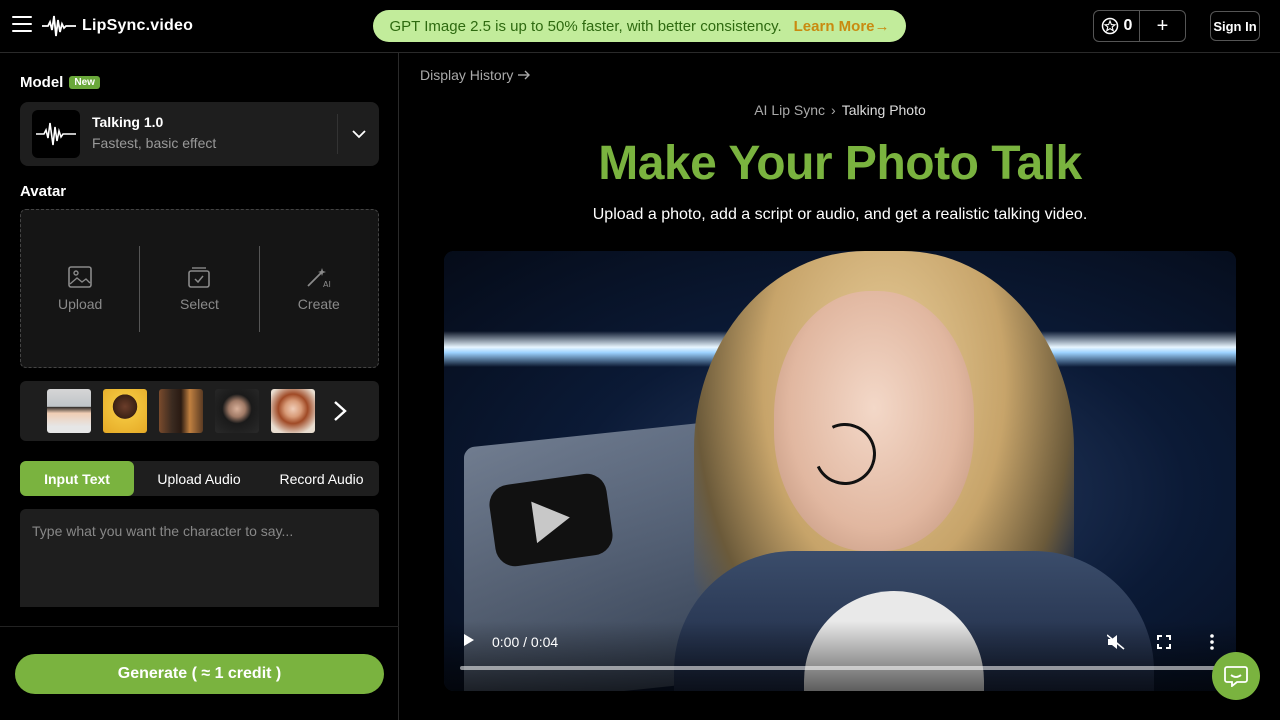  Describe the element at coordinates (154, 143) in the screenshot. I see `model-description: Fastest, basic effect` at that location.